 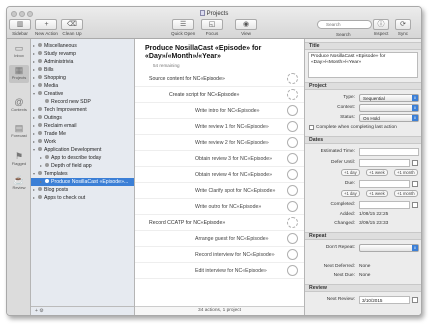 What do you see at coordinates (350, 172) in the screenshot?
I see `defer-plus-day-button: +1 day` at bounding box center [350, 172].